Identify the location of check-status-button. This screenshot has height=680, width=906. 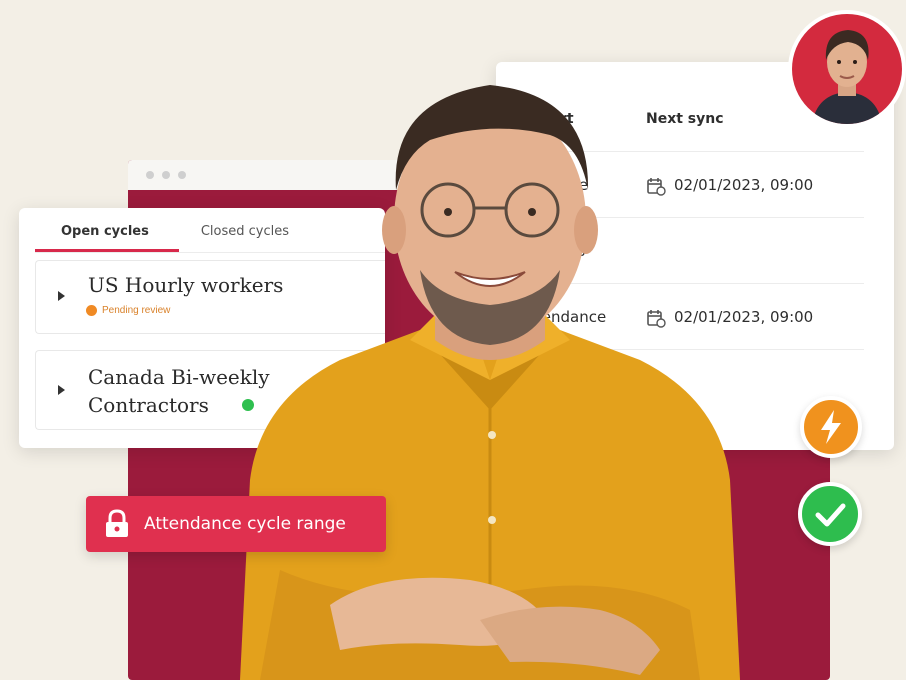
(830, 514).